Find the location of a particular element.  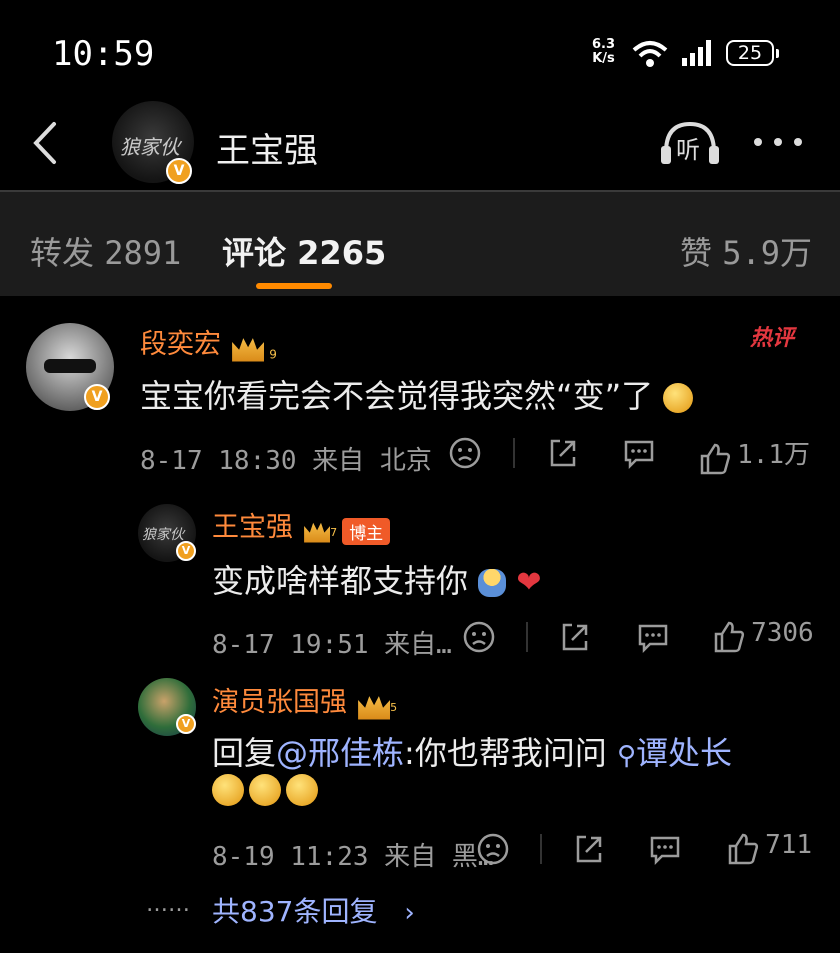

heart-icon: ❤ is located at coordinates (529, 582).